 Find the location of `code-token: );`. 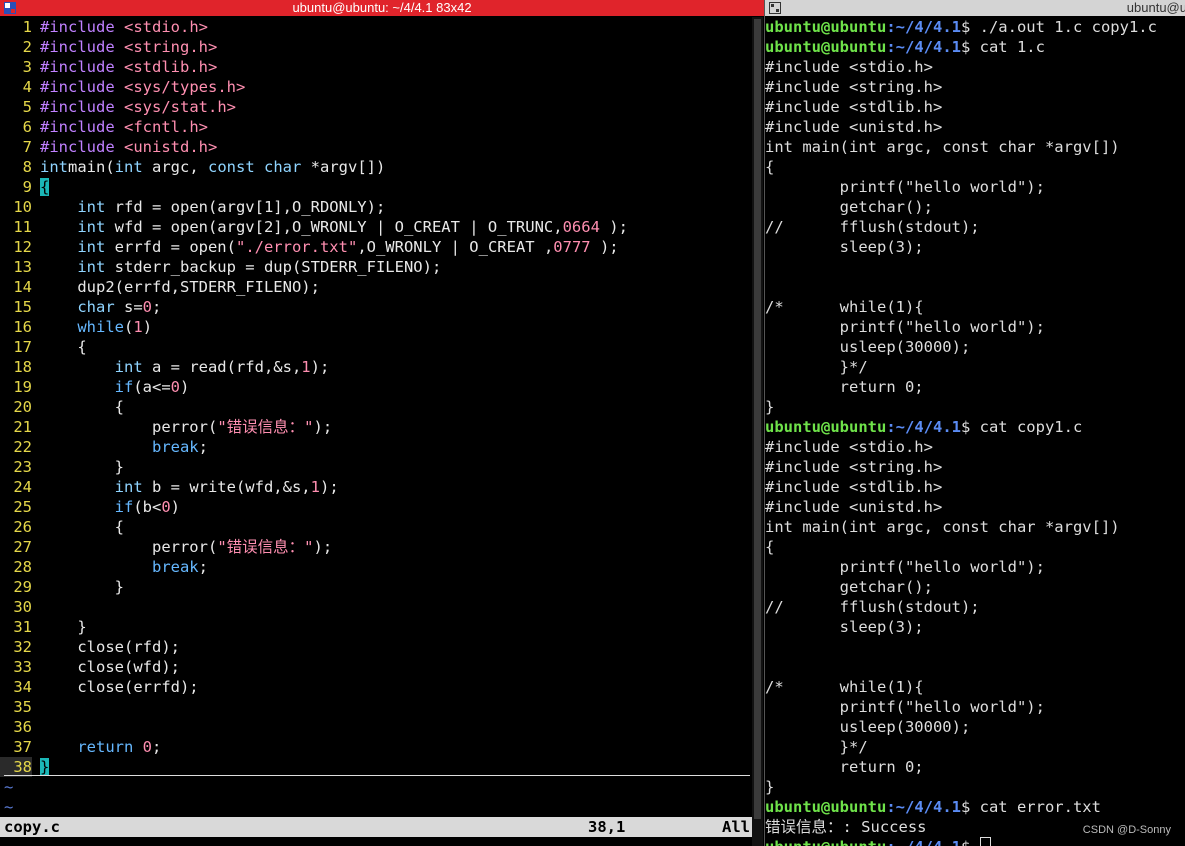

code-token: ); is located at coordinates (323, 547).